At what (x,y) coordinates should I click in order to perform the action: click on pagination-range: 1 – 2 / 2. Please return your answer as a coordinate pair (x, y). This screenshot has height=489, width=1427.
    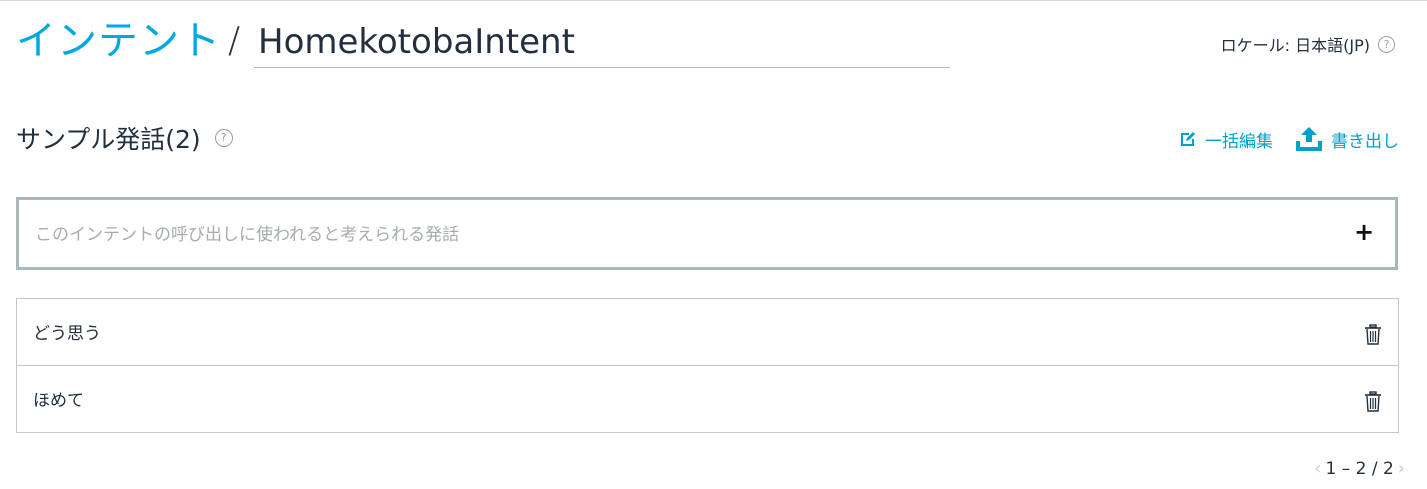
    Looking at the image, I should click on (1359, 468).